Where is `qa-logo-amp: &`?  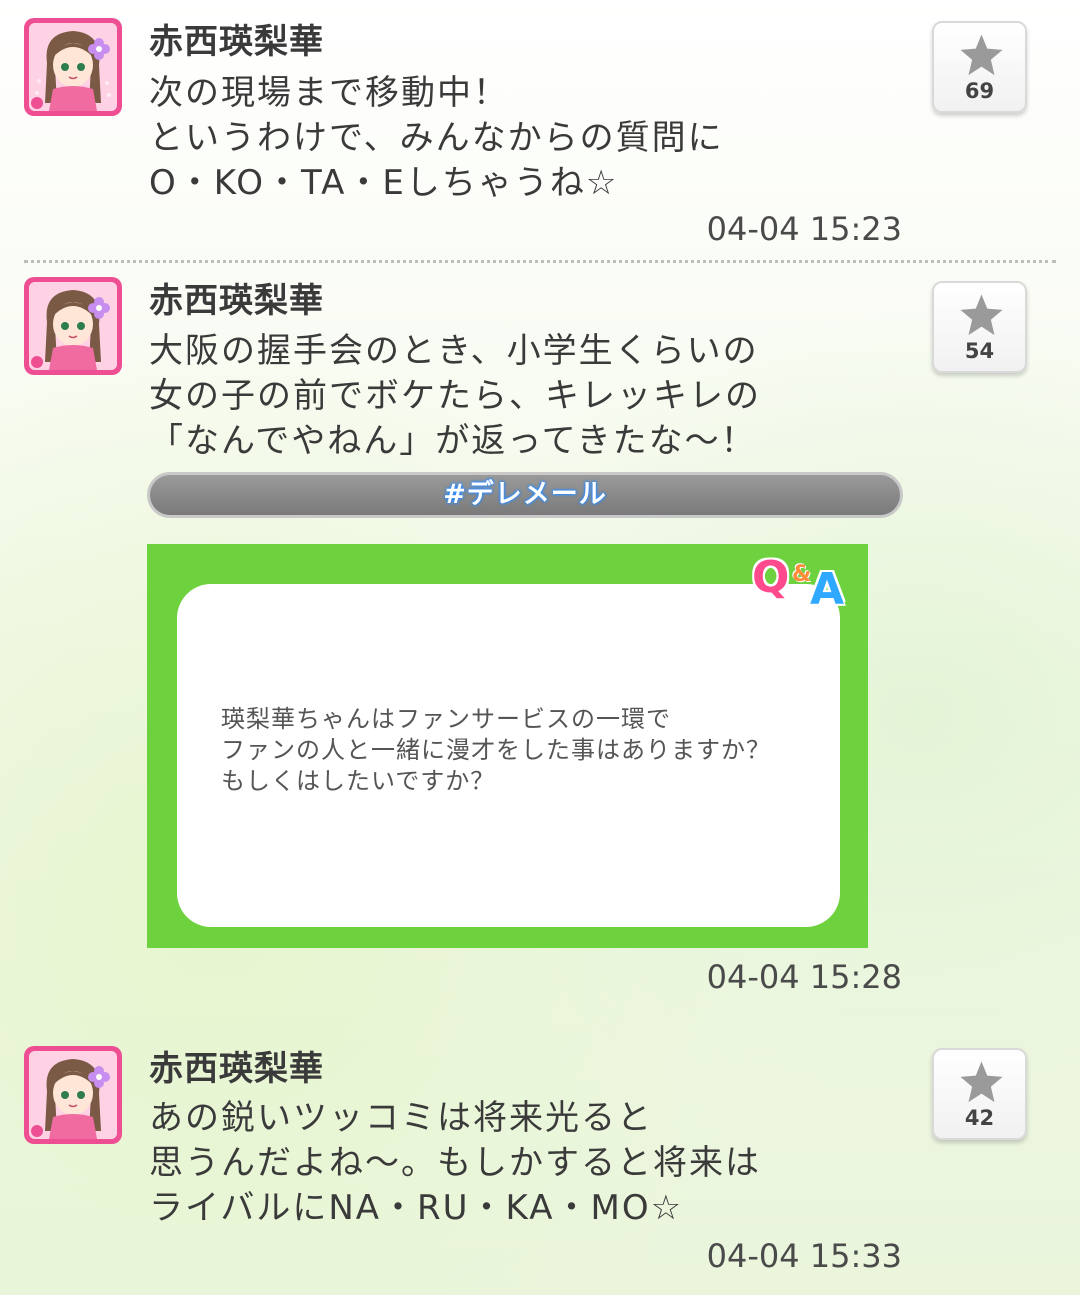
qa-logo-amp: & is located at coordinates (802, 574).